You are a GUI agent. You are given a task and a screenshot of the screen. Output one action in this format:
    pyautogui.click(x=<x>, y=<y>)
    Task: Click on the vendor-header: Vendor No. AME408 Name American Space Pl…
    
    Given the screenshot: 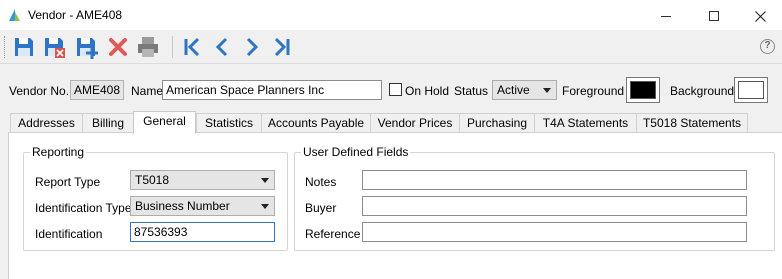 What is the action you would take?
    pyautogui.click(x=391, y=90)
    